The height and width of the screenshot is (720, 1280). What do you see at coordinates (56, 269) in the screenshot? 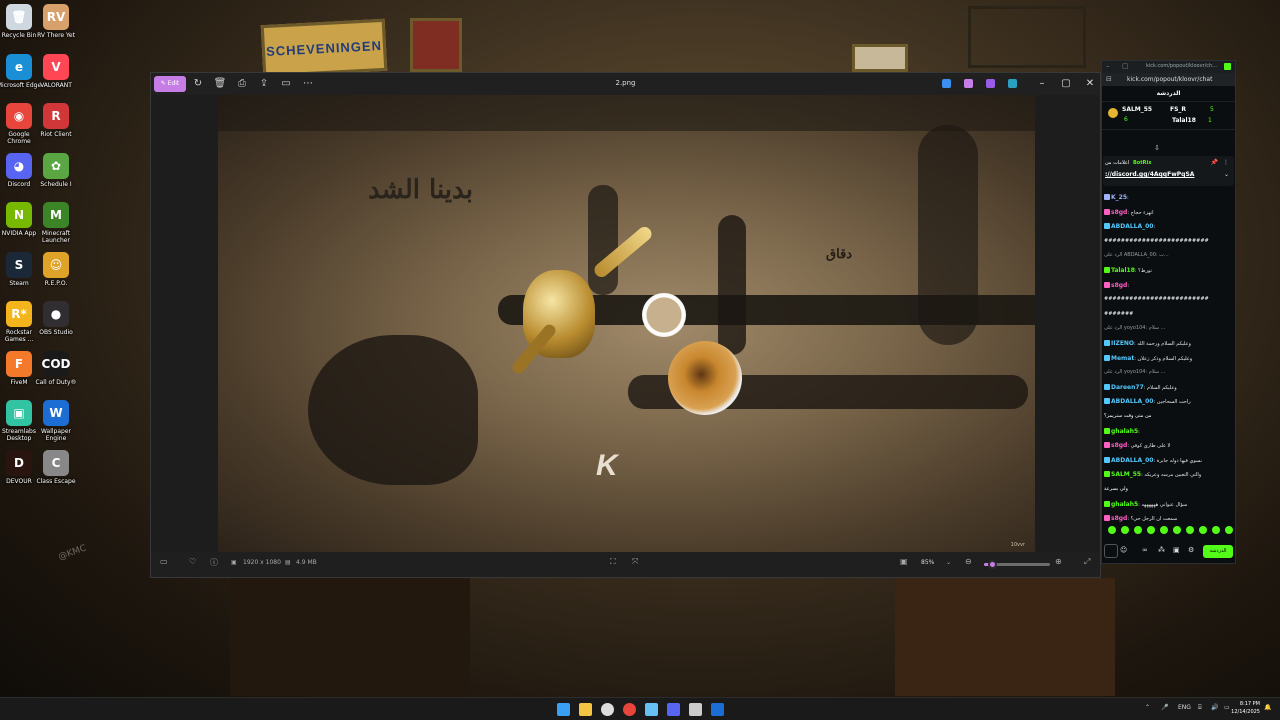
I see `desktop-icon: ☺ R.E.P.O.` at bounding box center [56, 269].